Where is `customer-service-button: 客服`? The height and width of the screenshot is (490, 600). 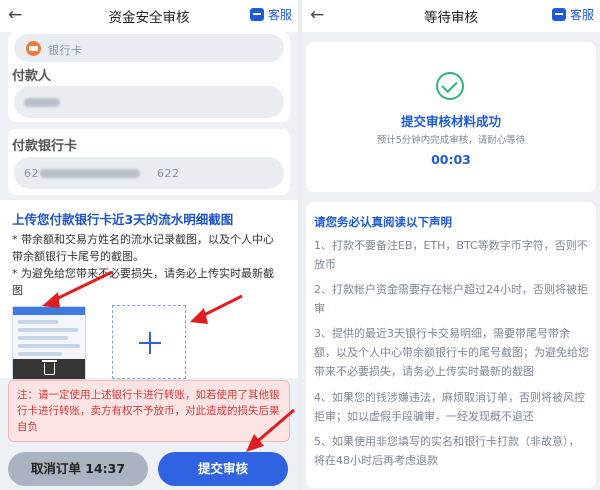 customer-service-button: 客服 is located at coordinates (572, 14).